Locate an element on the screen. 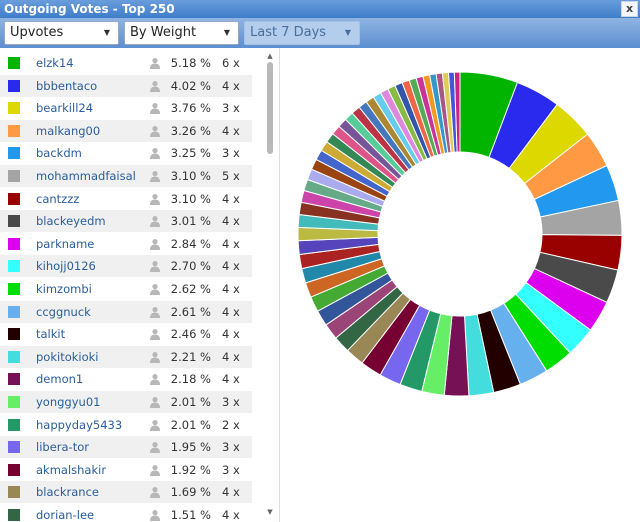 This screenshot has width=640, height=522. list-item: demon1 2.18 % 4 x is located at coordinates (126, 379).